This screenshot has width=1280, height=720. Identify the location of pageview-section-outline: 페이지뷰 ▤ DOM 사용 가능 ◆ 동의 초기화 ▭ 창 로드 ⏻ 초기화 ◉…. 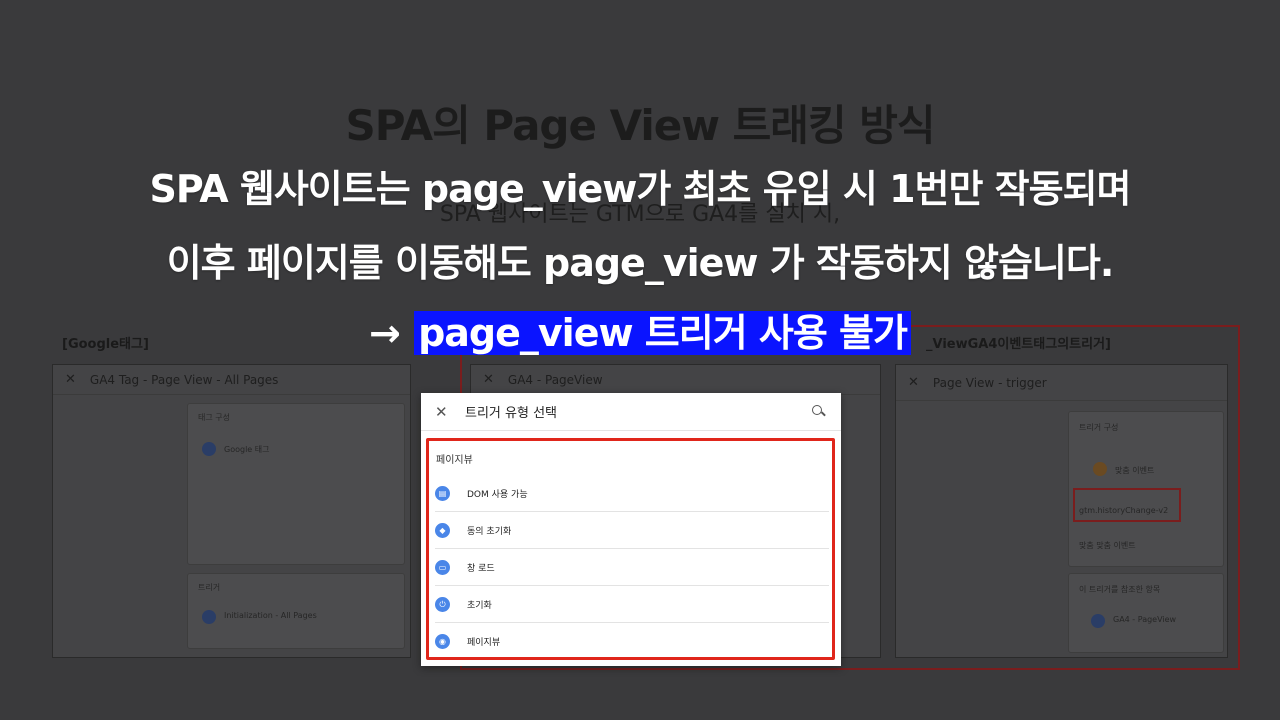
(630, 549).